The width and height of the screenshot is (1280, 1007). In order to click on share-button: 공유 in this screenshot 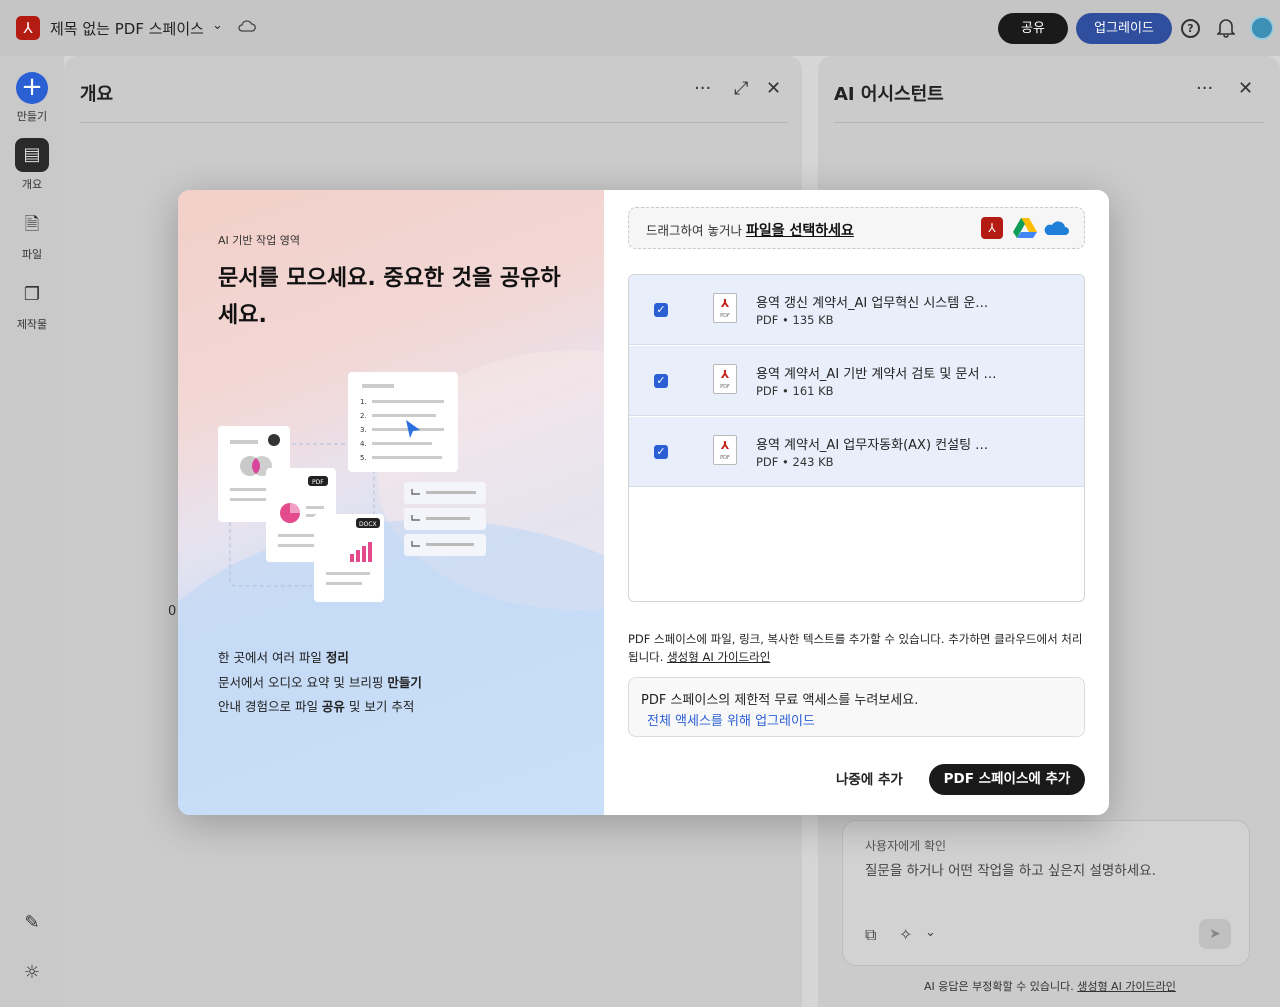, I will do `click(1033, 28)`.